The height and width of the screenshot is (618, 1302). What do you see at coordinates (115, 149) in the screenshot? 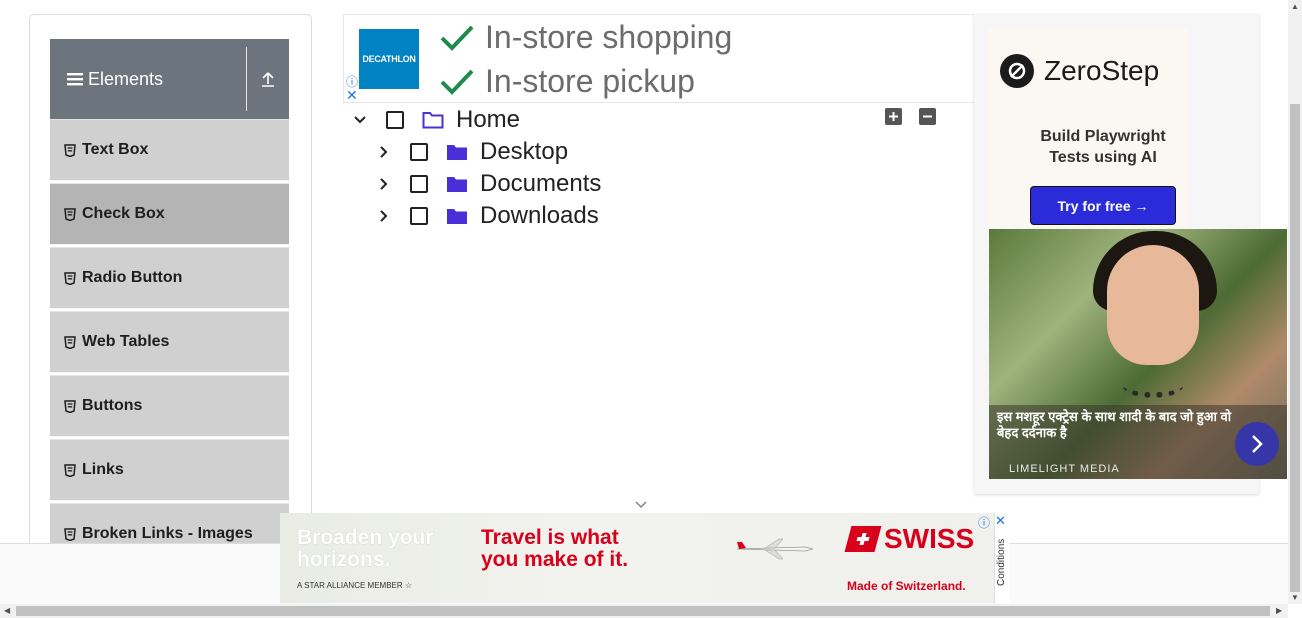
I see `menu-item-label: Text Box` at bounding box center [115, 149].